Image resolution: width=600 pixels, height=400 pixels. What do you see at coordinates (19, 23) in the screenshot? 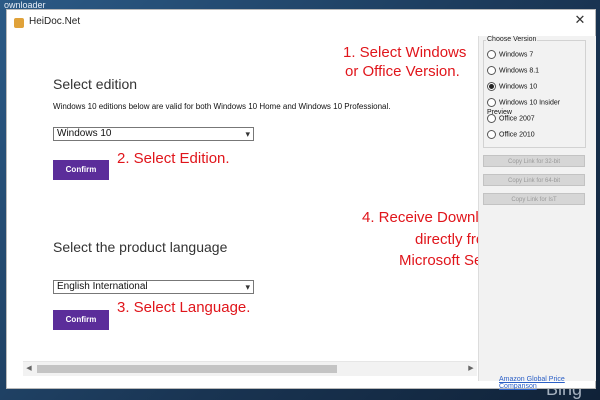
I see `app-icon` at bounding box center [19, 23].